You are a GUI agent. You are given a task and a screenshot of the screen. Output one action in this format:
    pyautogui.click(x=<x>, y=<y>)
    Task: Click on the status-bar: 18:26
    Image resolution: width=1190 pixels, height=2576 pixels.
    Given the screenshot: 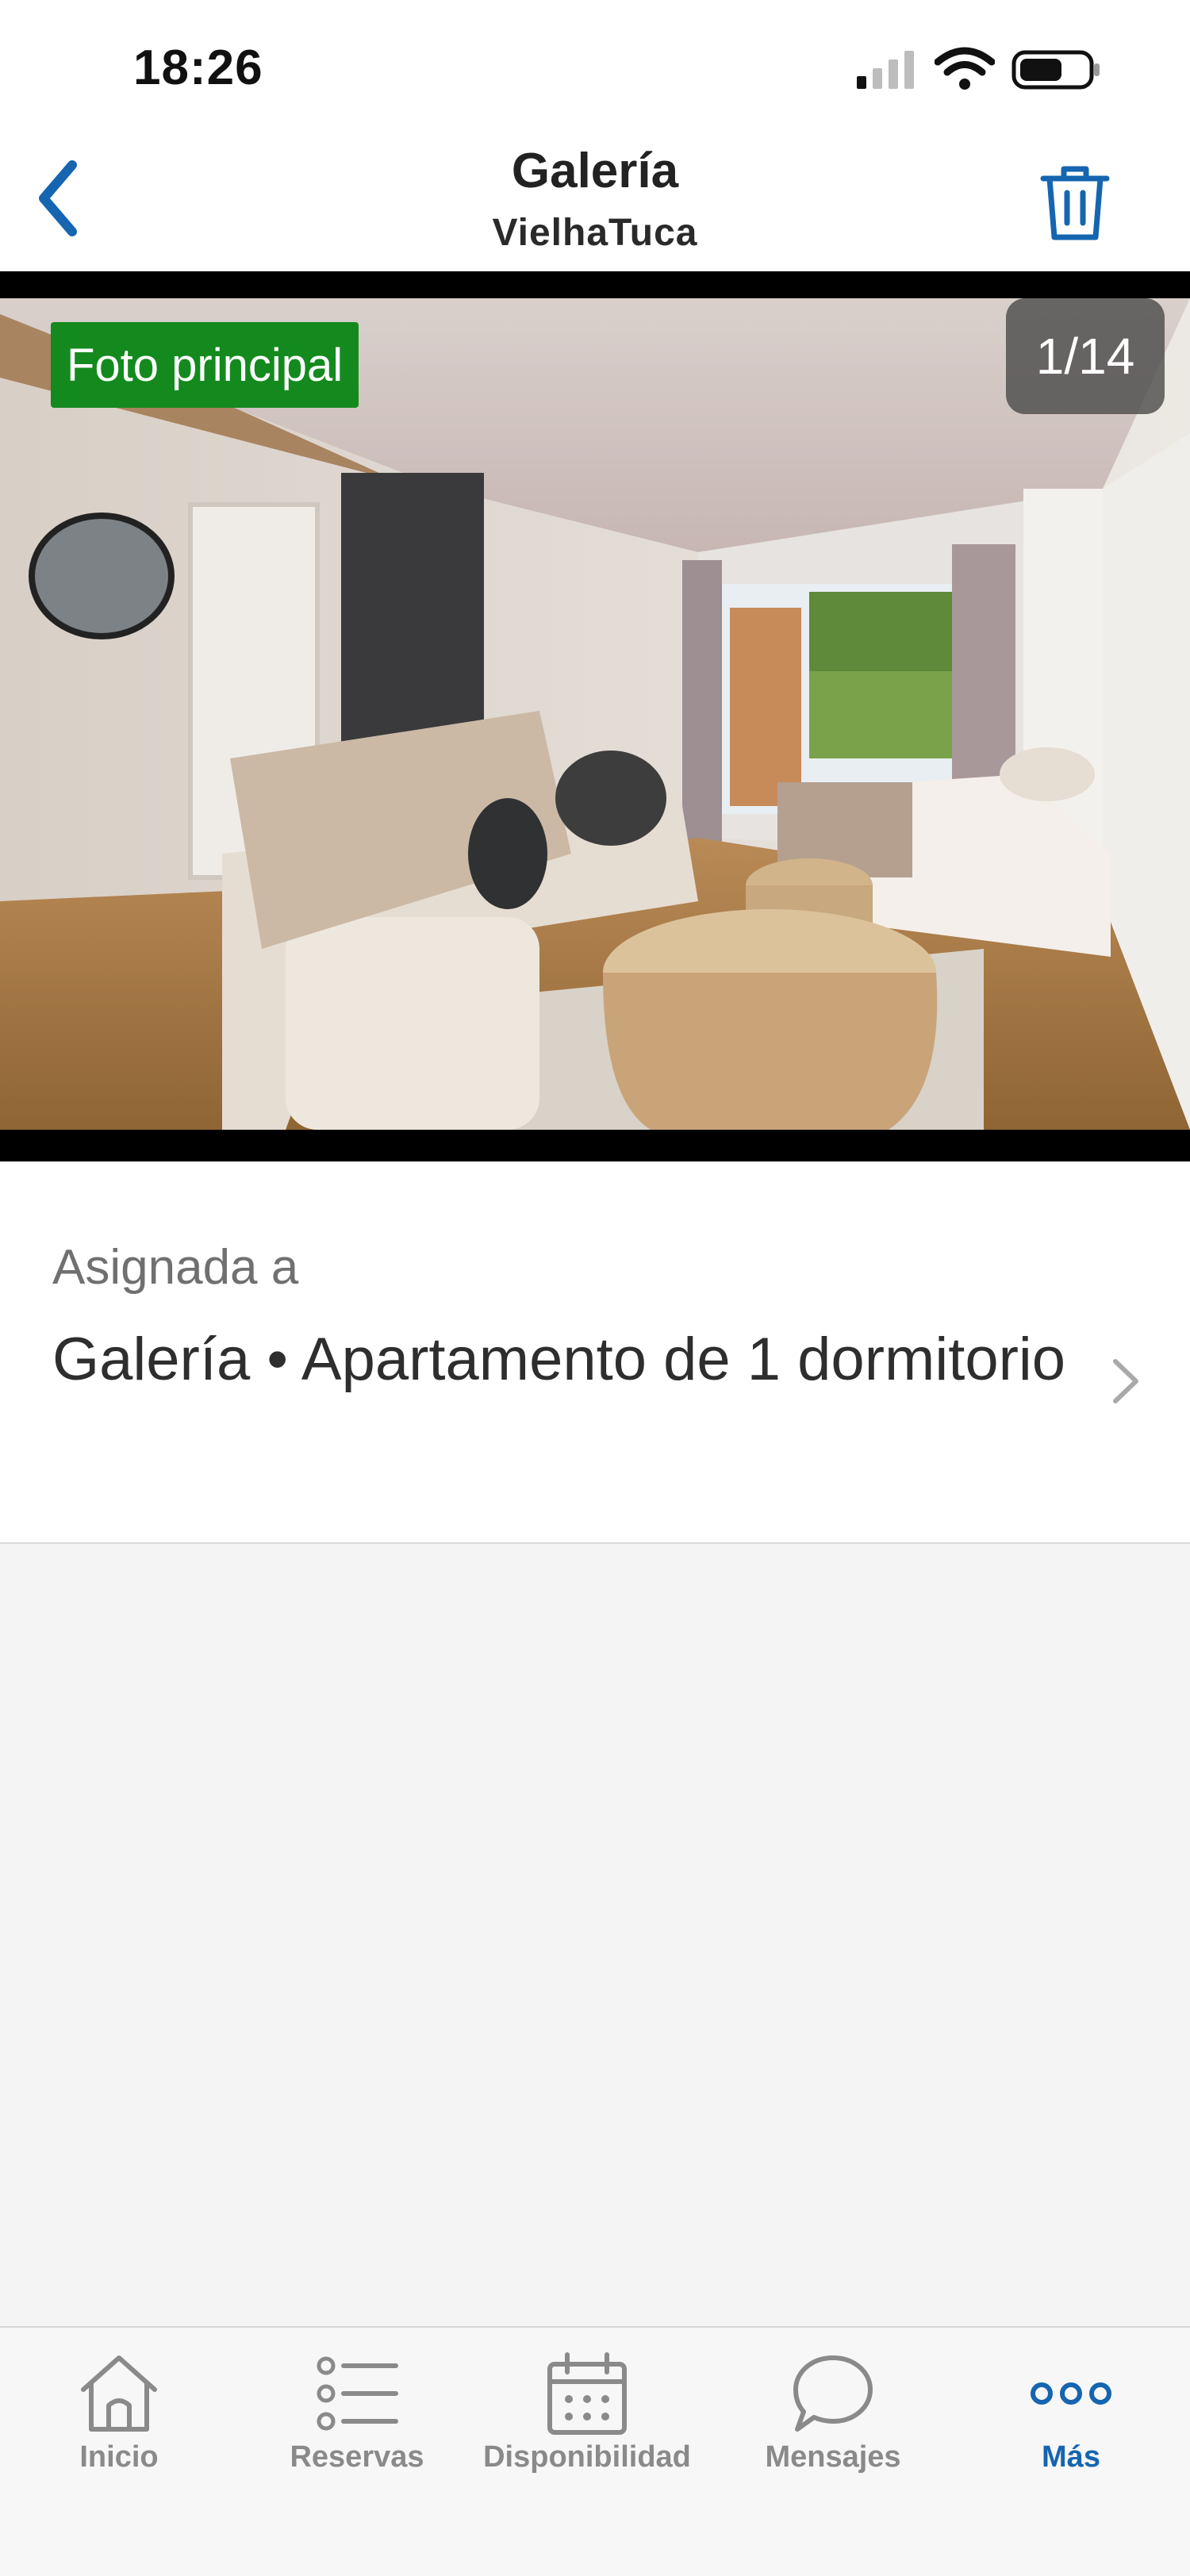 What is the action you would take?
    pyautogui.click(x=595, y=63)
    